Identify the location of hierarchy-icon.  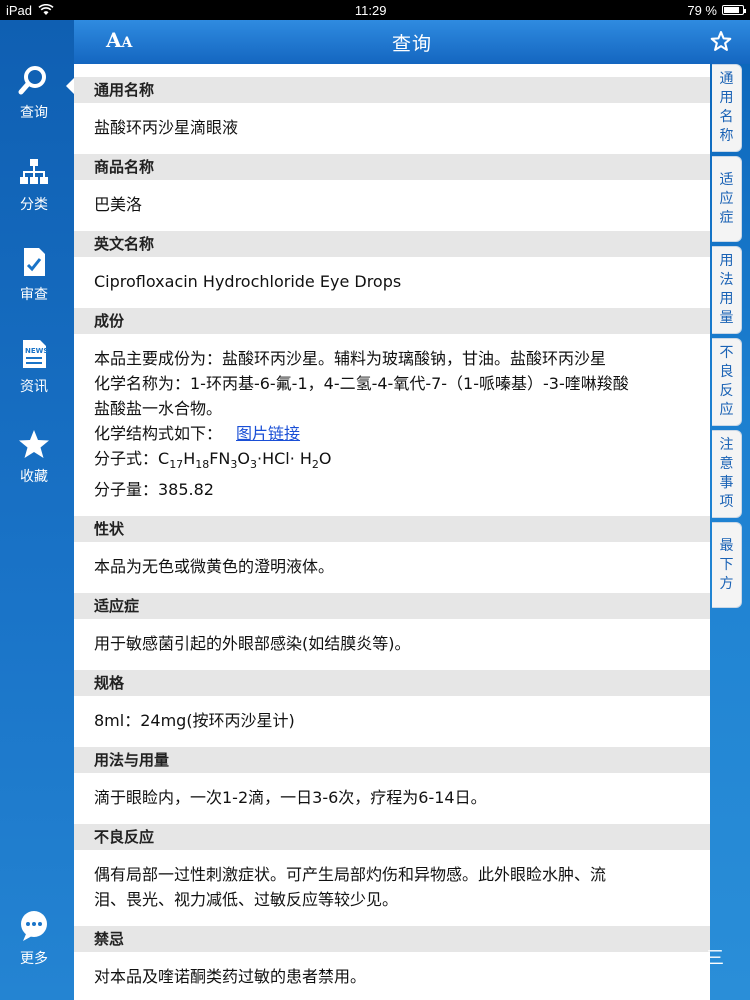
(34, 171).